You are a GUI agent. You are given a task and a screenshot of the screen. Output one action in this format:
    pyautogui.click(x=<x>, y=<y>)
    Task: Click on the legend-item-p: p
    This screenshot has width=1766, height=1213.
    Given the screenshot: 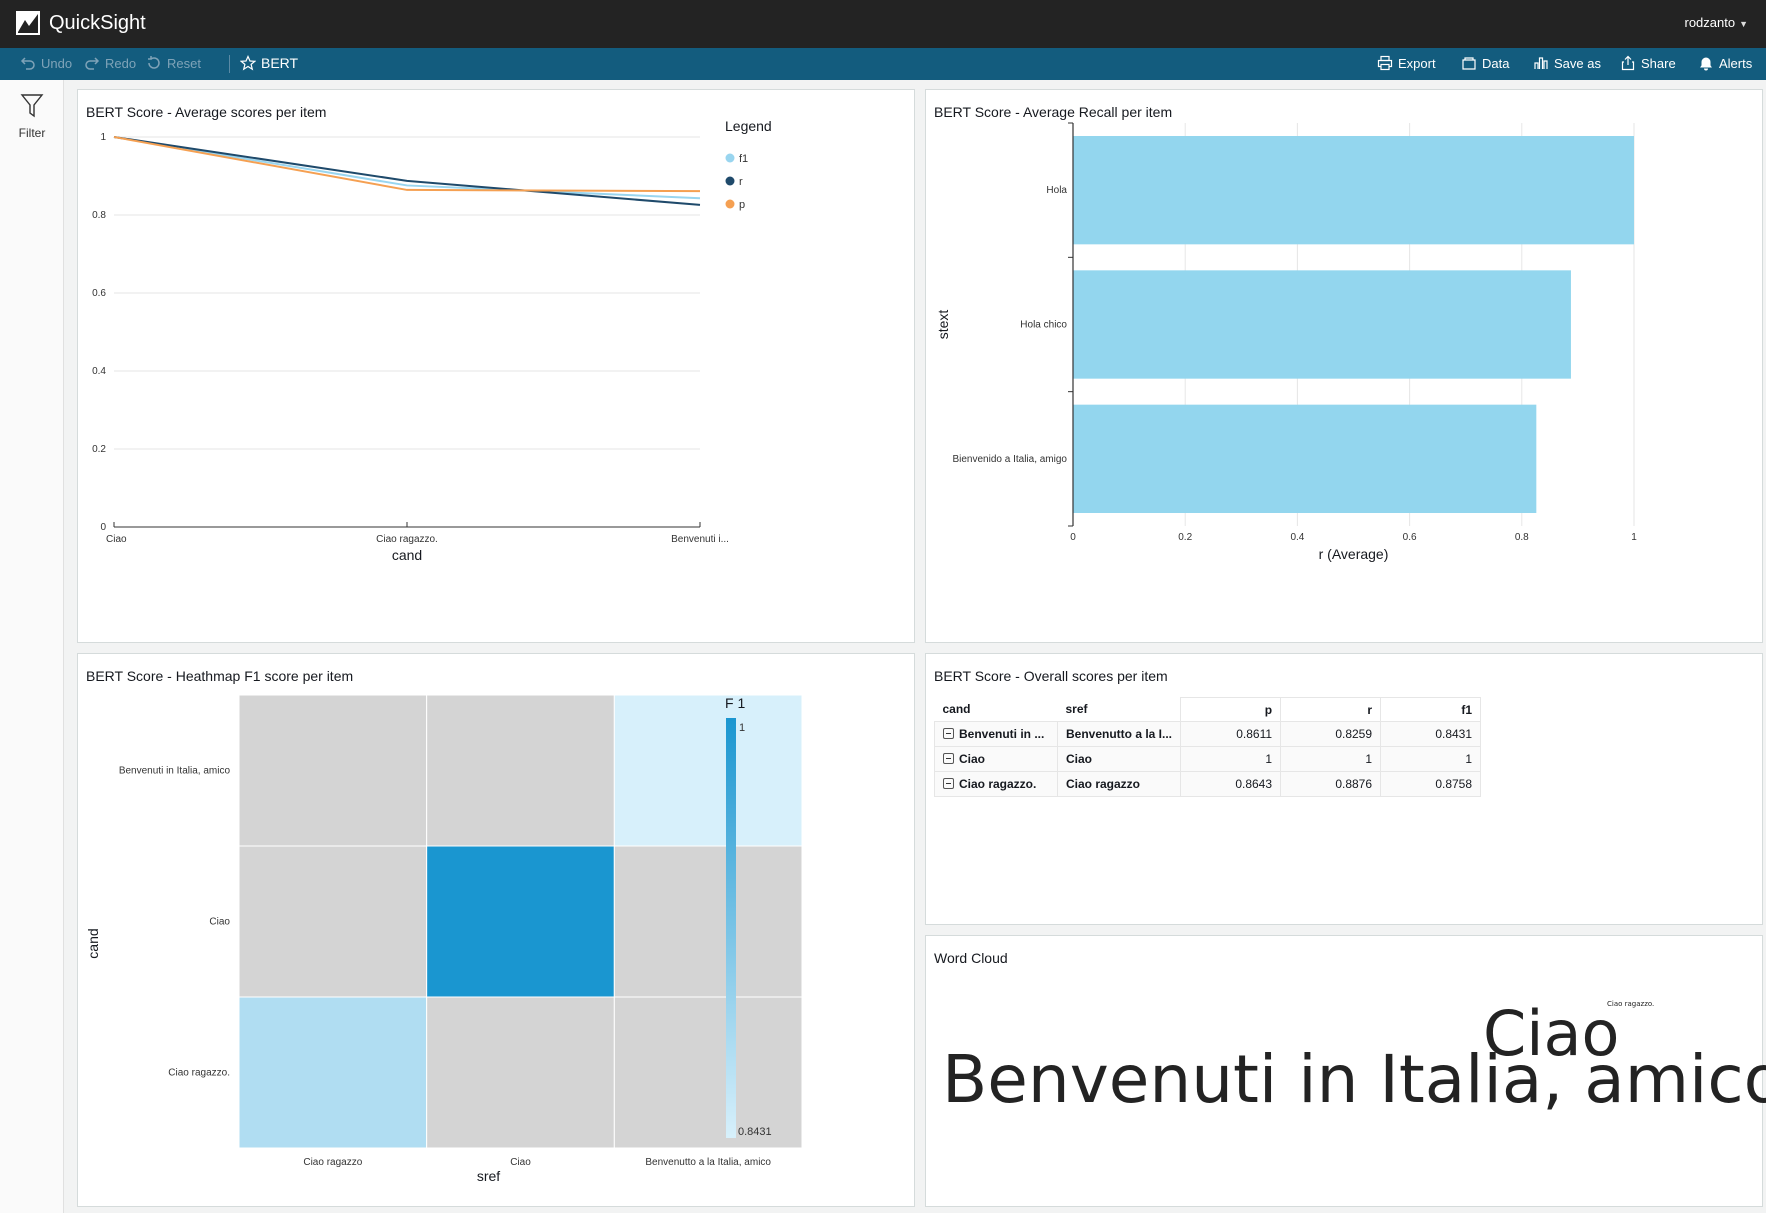 What is the action you would take?
    pyautogui.click(x=742, y=205)
    